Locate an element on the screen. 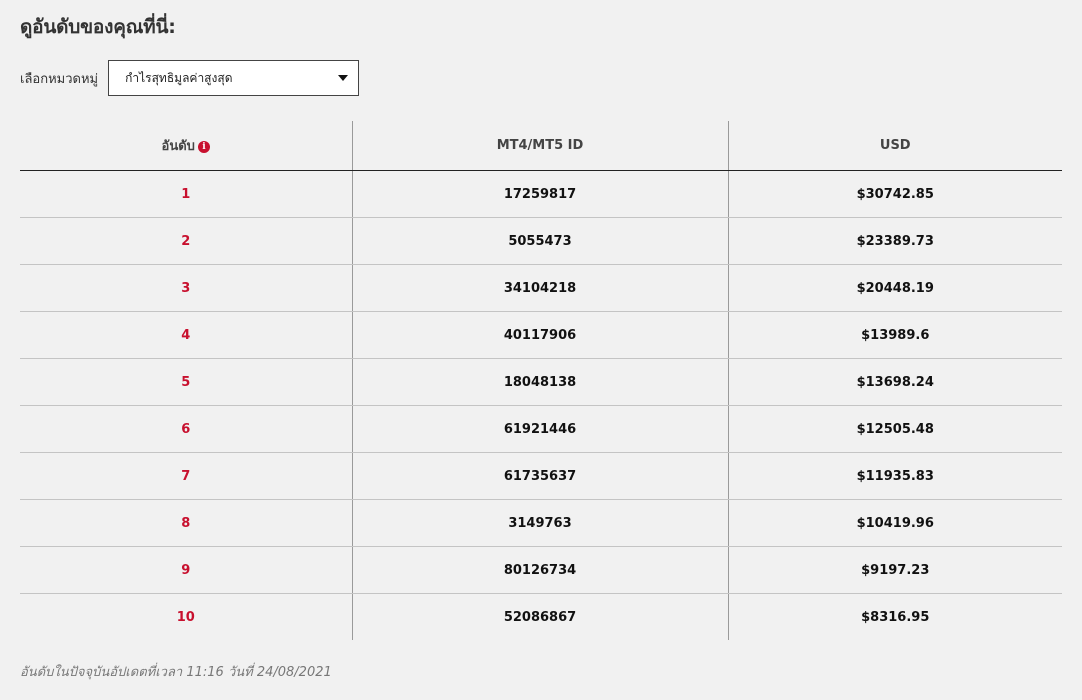 This screenshot has width=1082, height=700. table-row: 8 3149763 $10419.96 is located at coordinates (541, 523).